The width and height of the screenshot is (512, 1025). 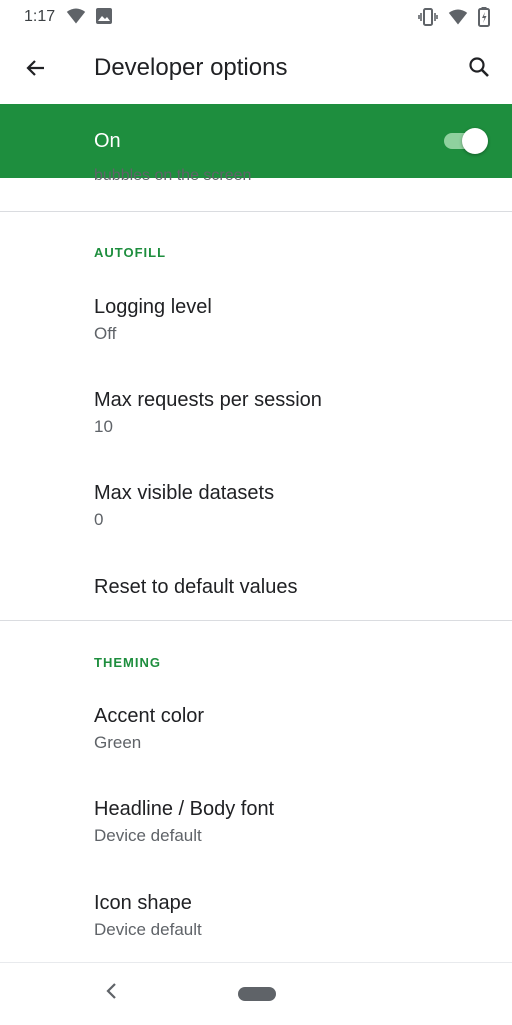 What do you see at coordinates (475, 141) in the screenshot?
I see `toggle-thumb` at bounding box center [475, 141].